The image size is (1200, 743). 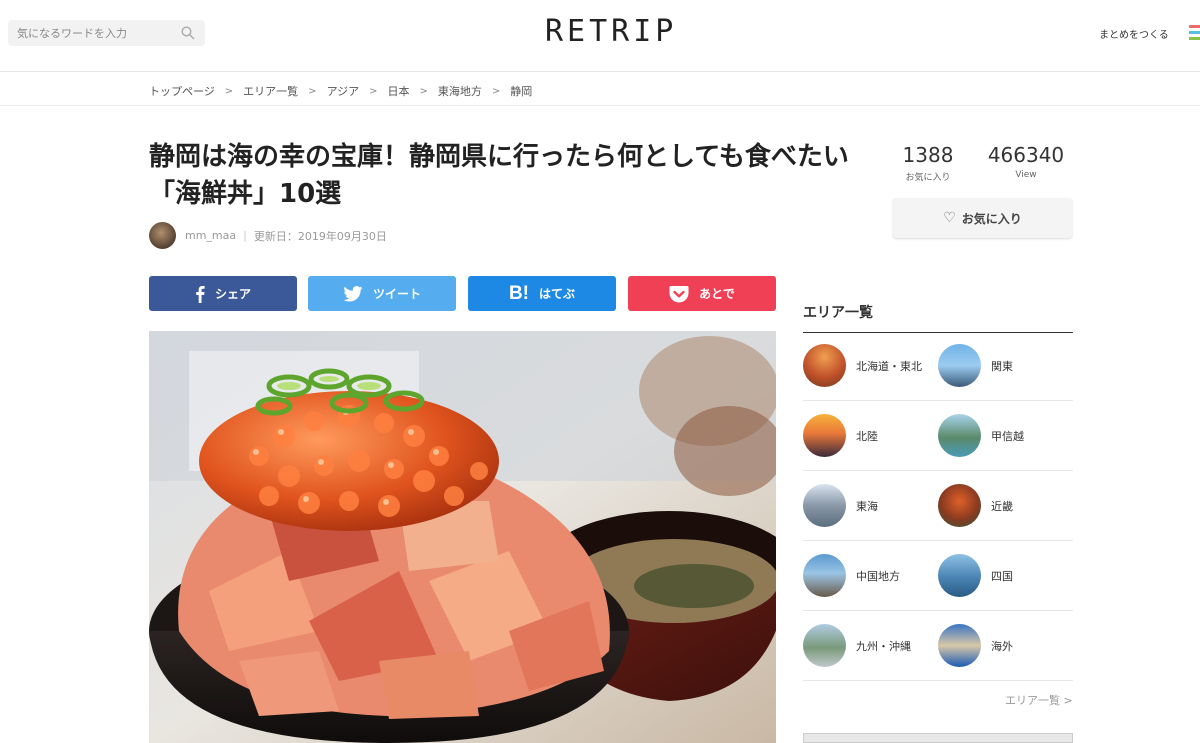 What do you see at coordinates (938, 317) in the screenshot?
I see `area-list-heading: エリア一覧` at bounding box center [938, 317].